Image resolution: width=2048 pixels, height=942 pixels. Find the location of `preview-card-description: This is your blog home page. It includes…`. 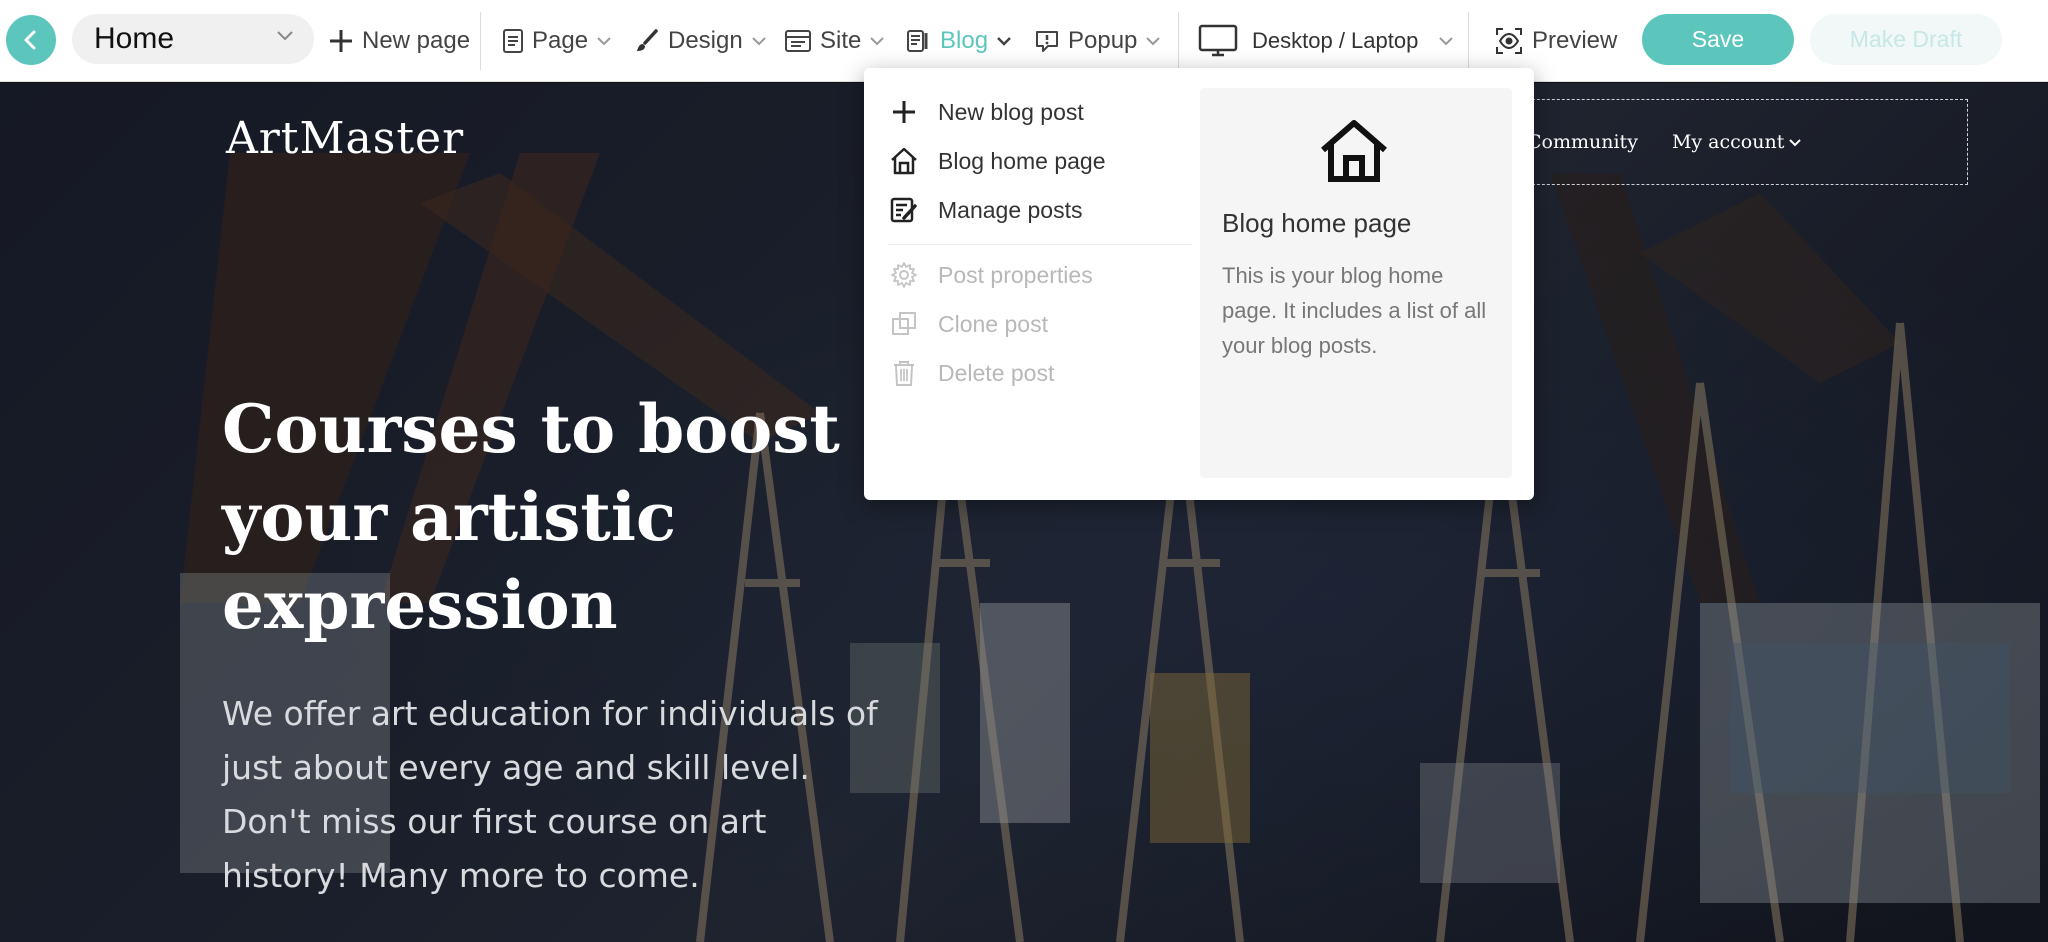

preview-card-description: This is your blog home page. It includes… is located at coordinates (1354, 310).